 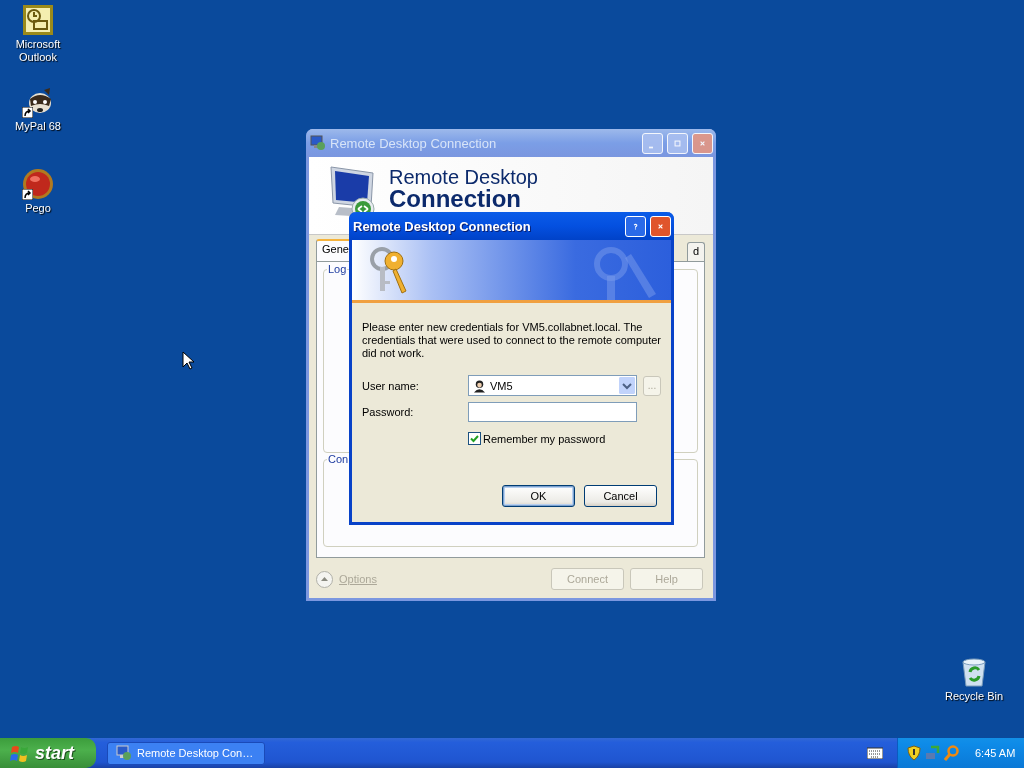 What do you see at coordinates (455, 198) in the screenshot?
I see `product-title: Connection` at bounding box center [455, 198].